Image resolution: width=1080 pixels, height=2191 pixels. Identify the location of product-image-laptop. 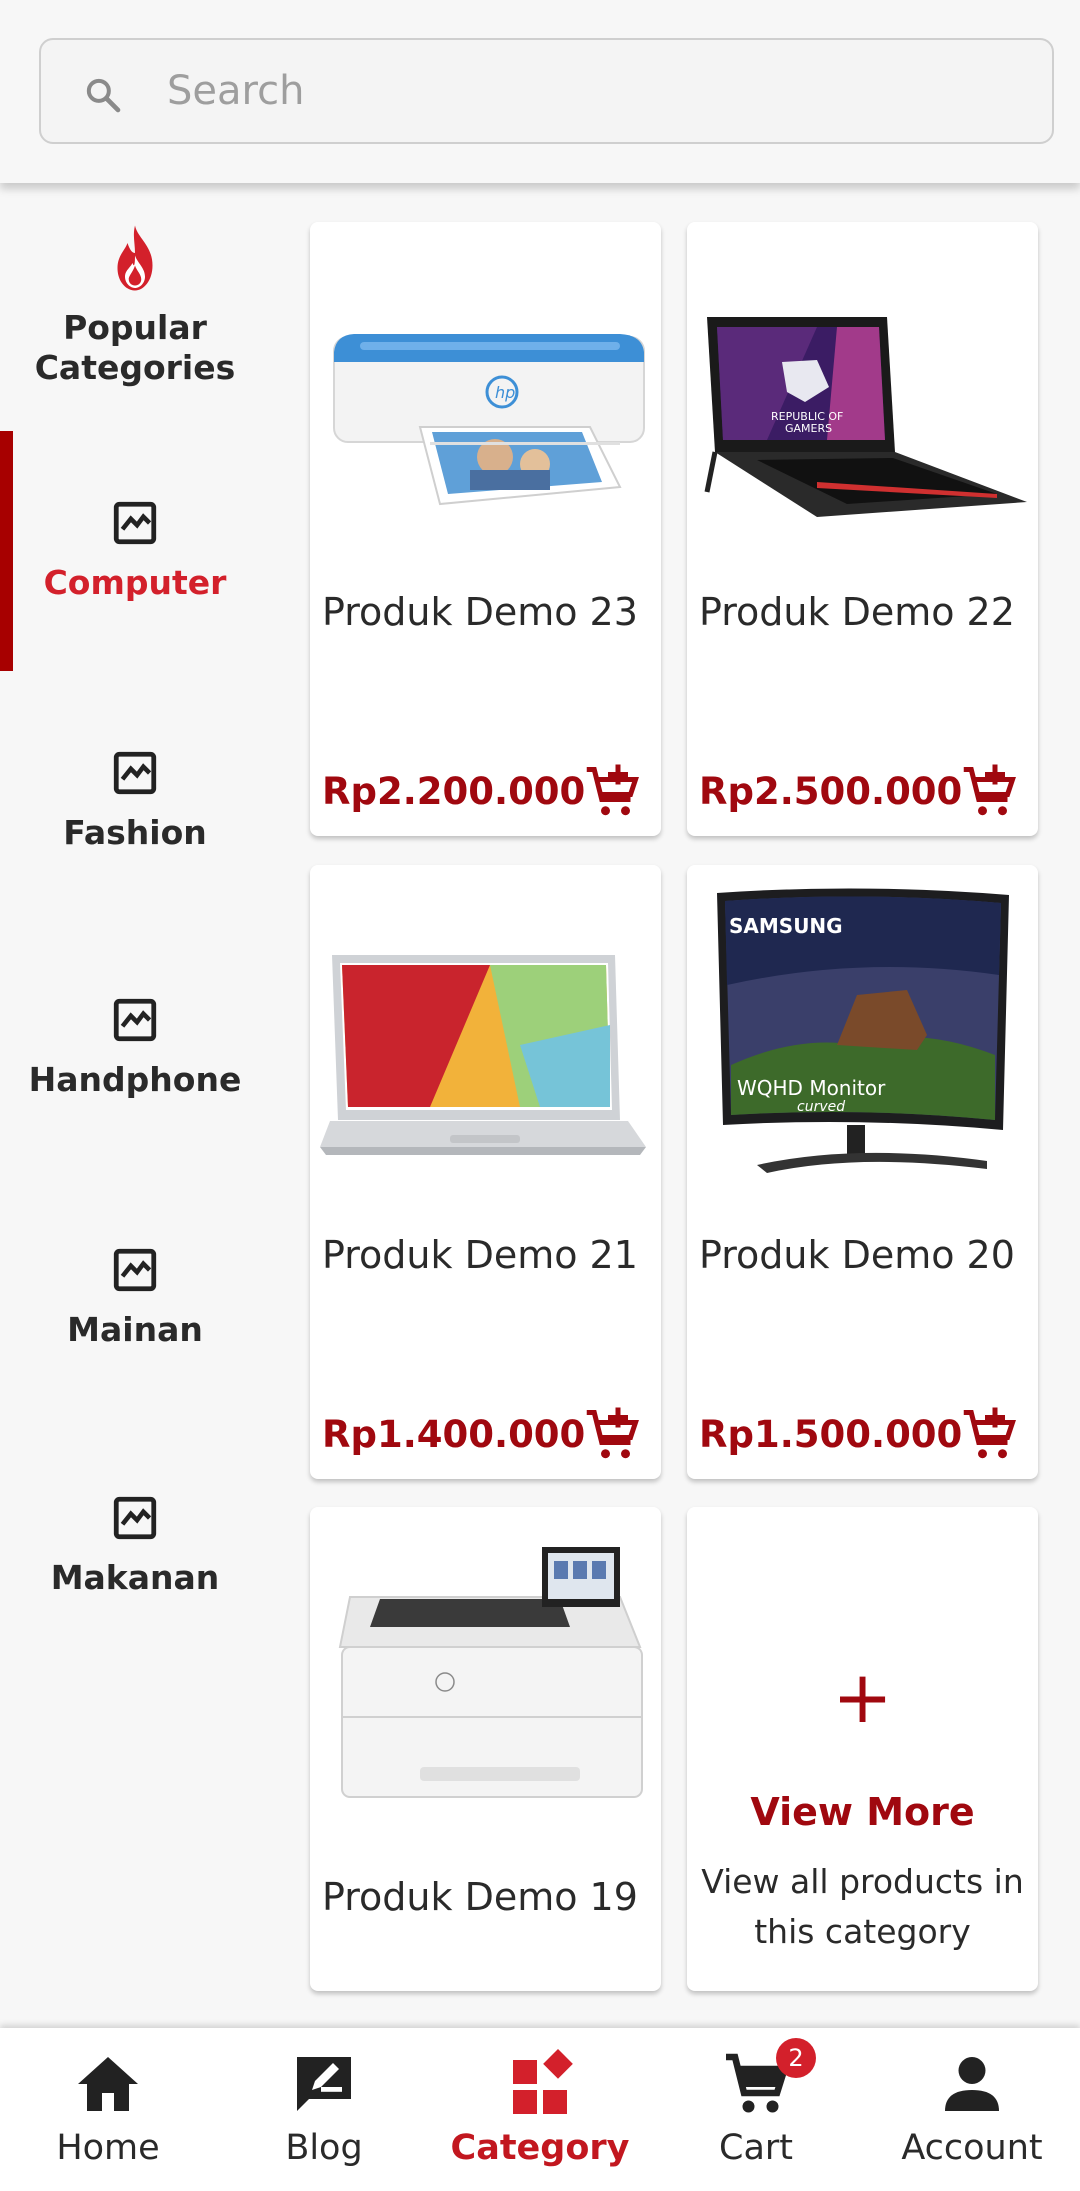
(483, 1055).